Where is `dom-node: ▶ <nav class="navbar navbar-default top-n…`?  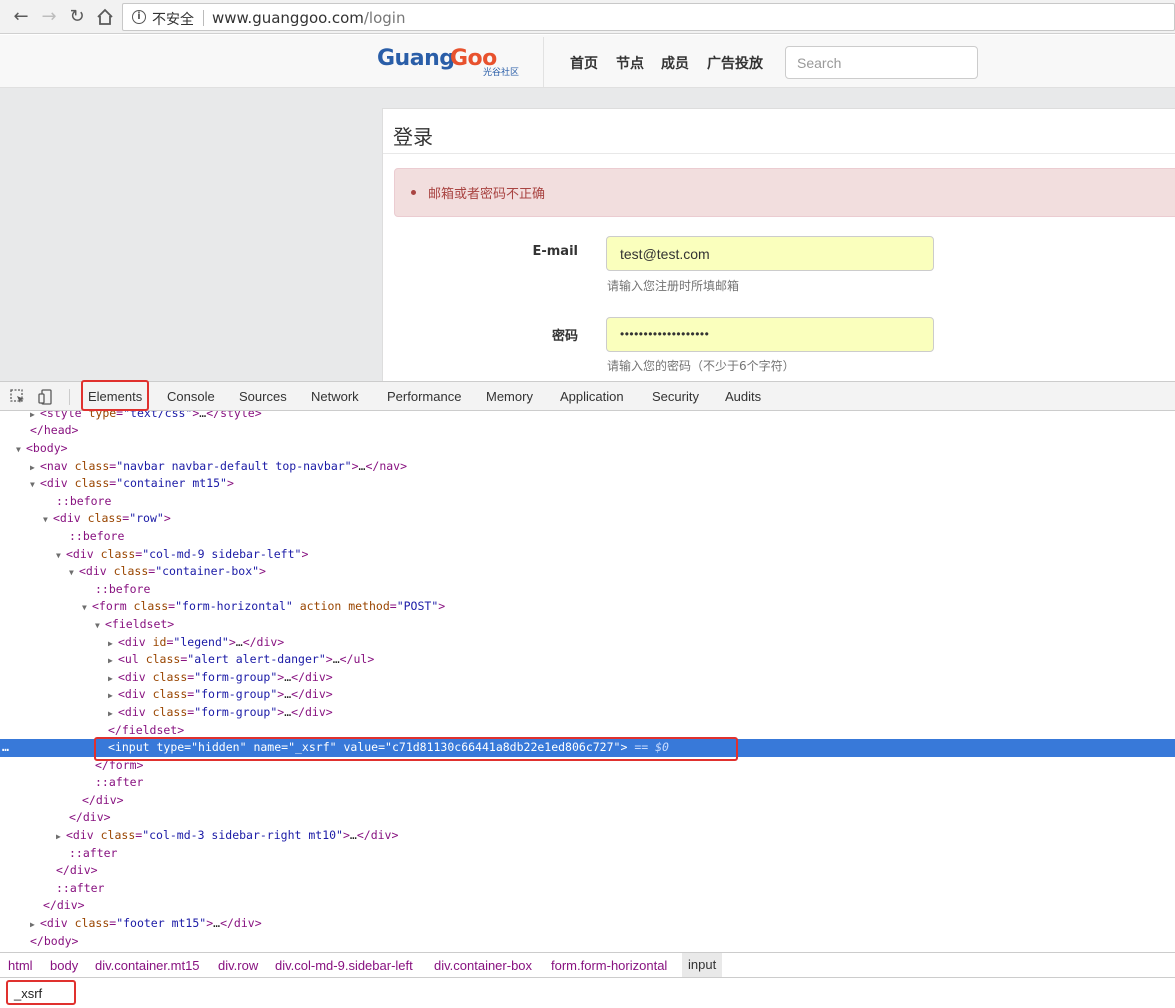
dom-node: ▶ <nav class="navbar navbar-default top-n… is located at coordinates (587, 467).